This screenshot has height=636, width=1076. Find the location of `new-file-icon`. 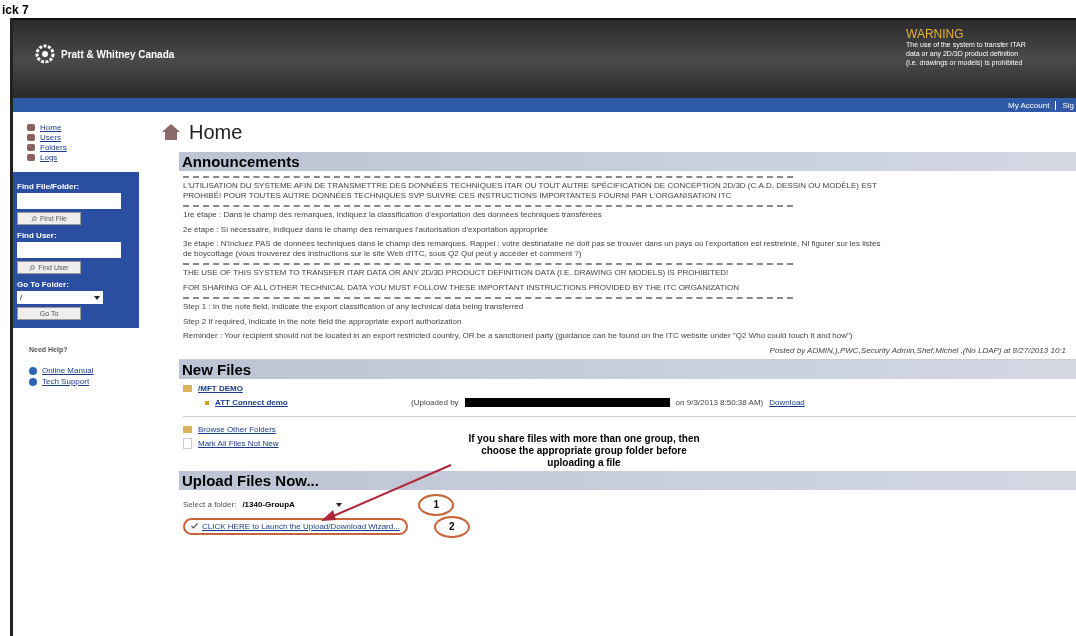

new-file-icon is located at coordinates (207, 402).